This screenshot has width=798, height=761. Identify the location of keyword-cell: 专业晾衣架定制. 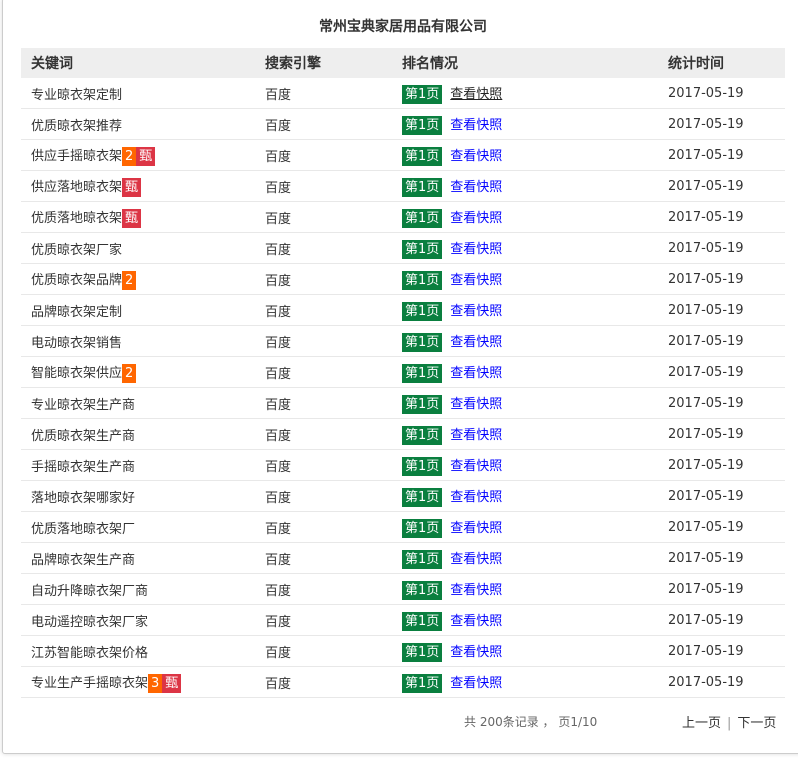
(138, 93).